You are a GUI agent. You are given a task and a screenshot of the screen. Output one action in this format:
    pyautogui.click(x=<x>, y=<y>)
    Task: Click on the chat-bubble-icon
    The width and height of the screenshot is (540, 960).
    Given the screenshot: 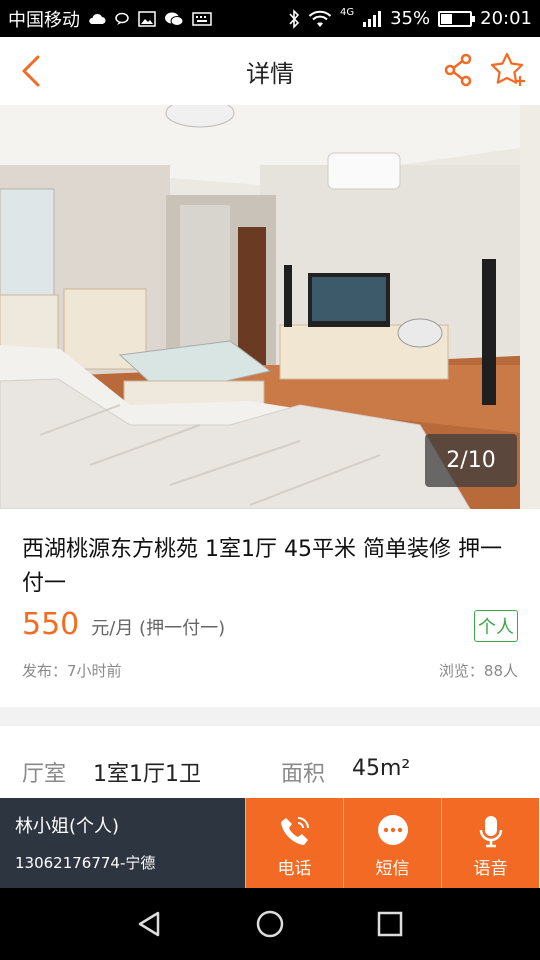 What is the action you would take?
    pyautogui.click(x=122, y=18)
    